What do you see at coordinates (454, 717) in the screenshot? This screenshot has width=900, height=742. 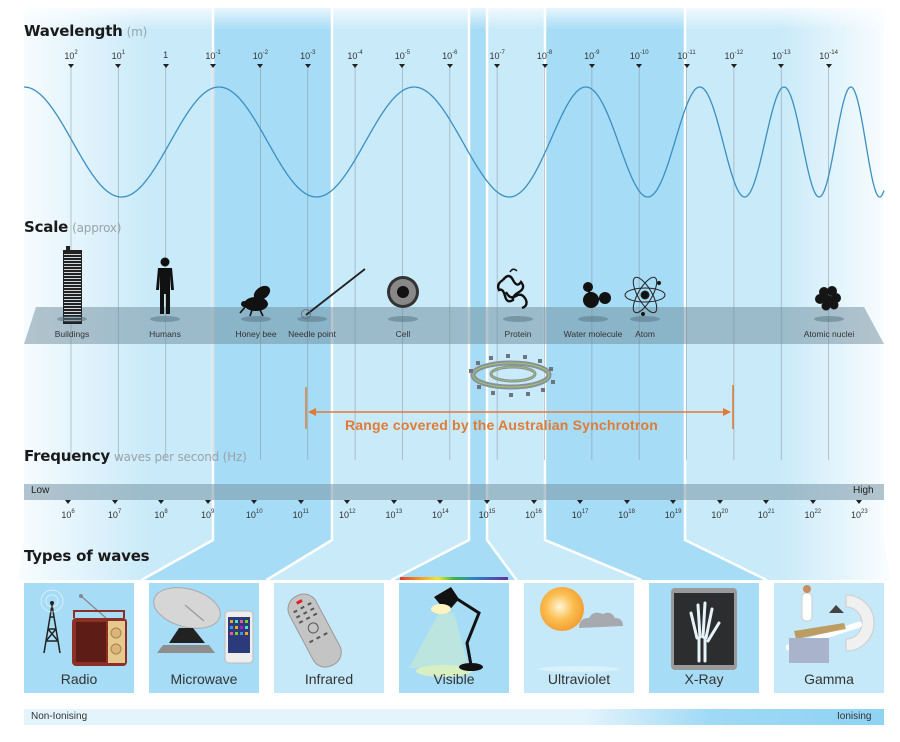 I see `ionising-scale-bar` at bounding box center [454, 717].